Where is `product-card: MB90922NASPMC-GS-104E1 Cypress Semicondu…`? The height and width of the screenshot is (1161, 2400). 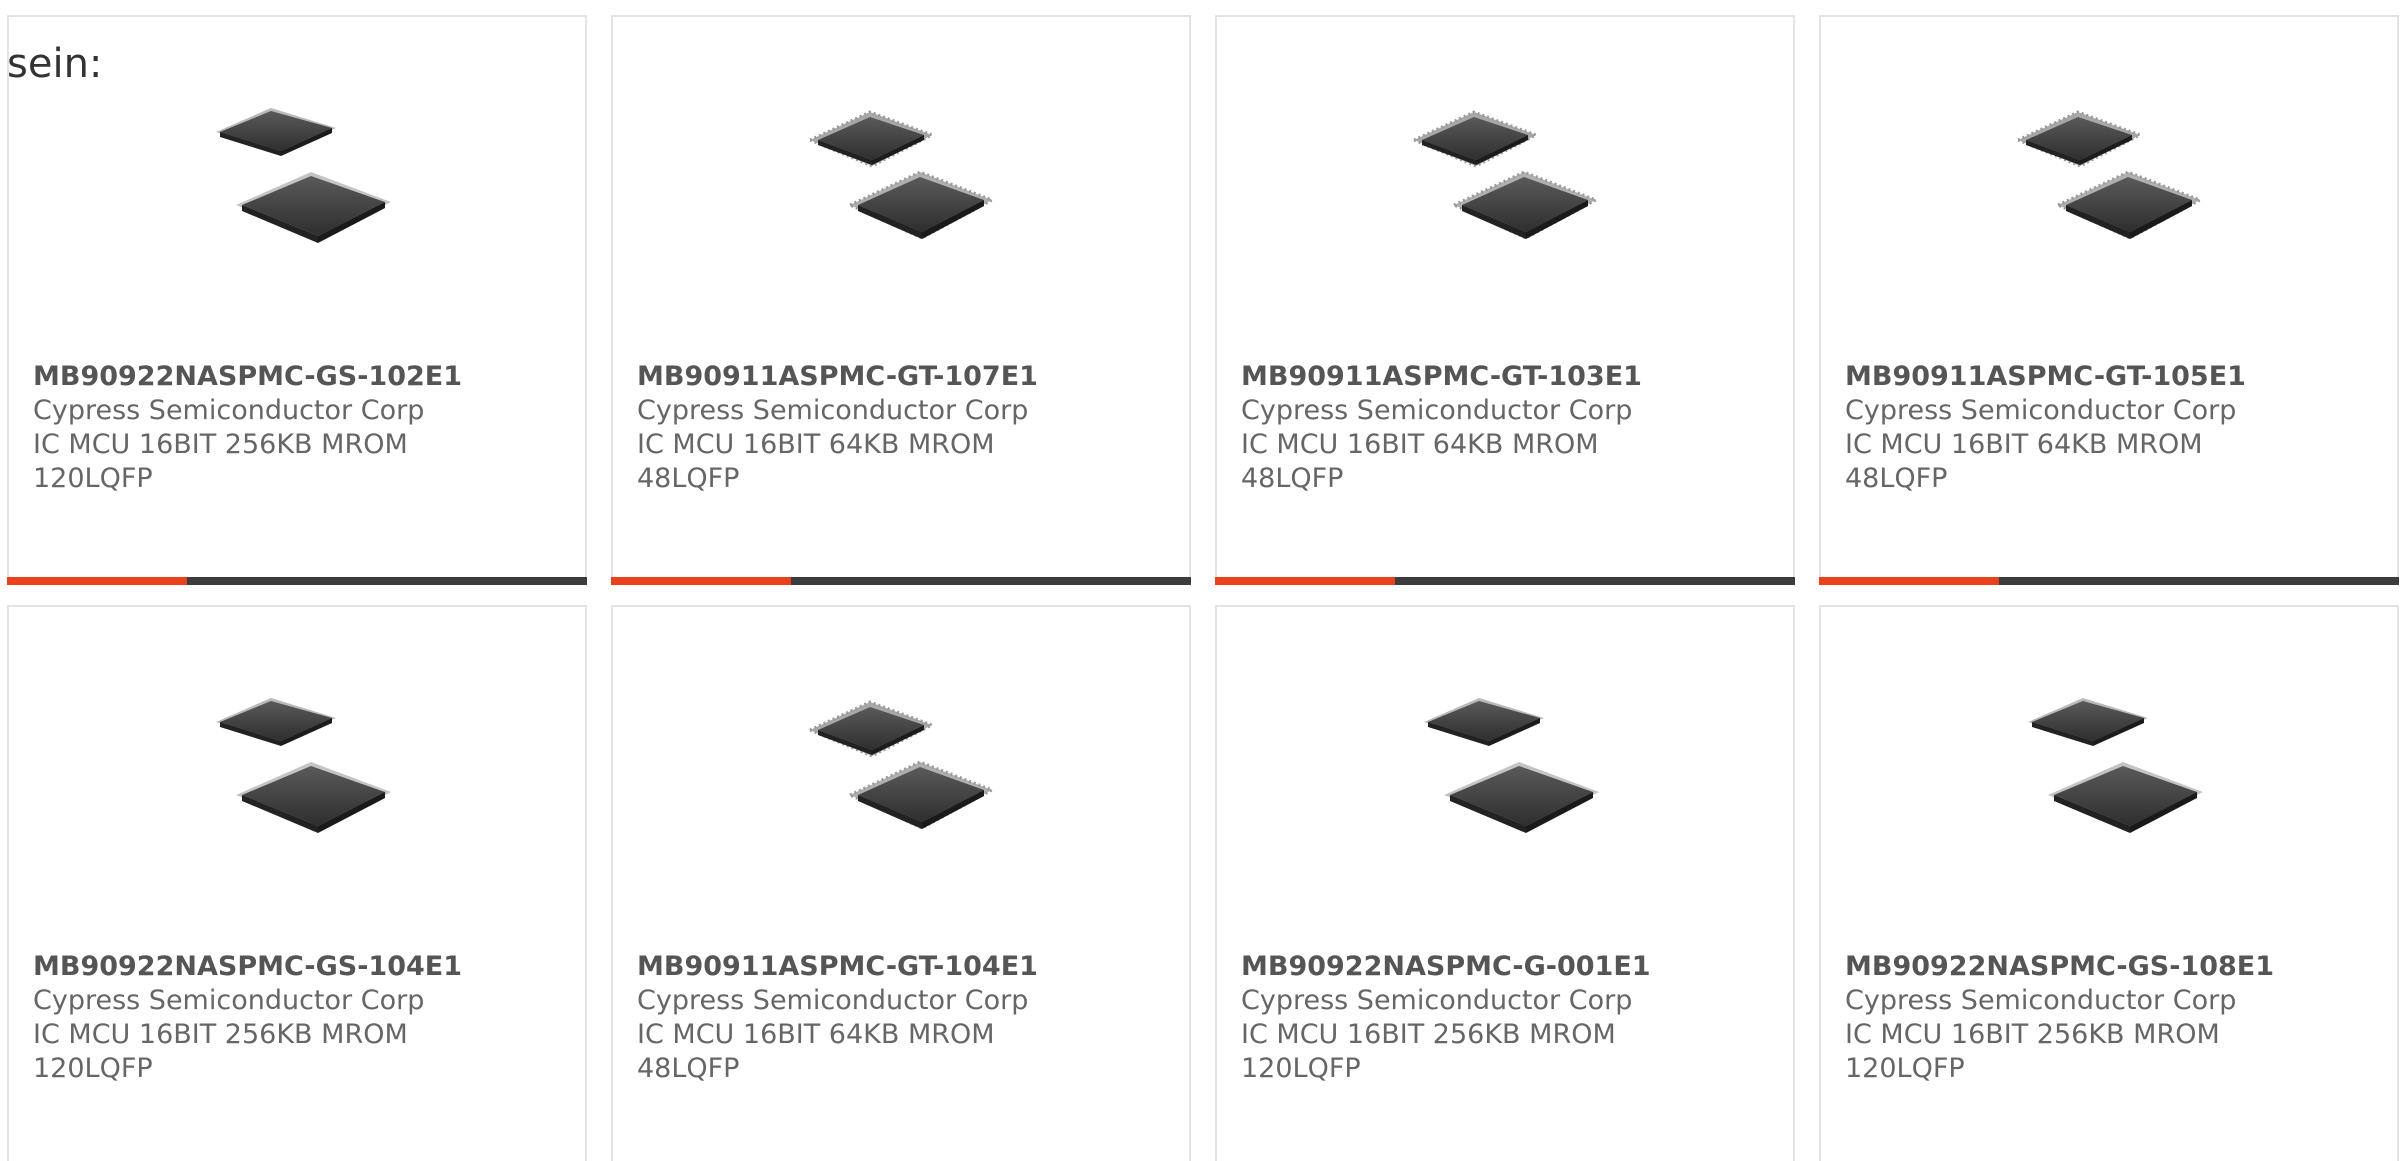 product-card: MB90922NASPMC-GS-104E1 Cypress Semicondu… is located at coordinates (297, 883).